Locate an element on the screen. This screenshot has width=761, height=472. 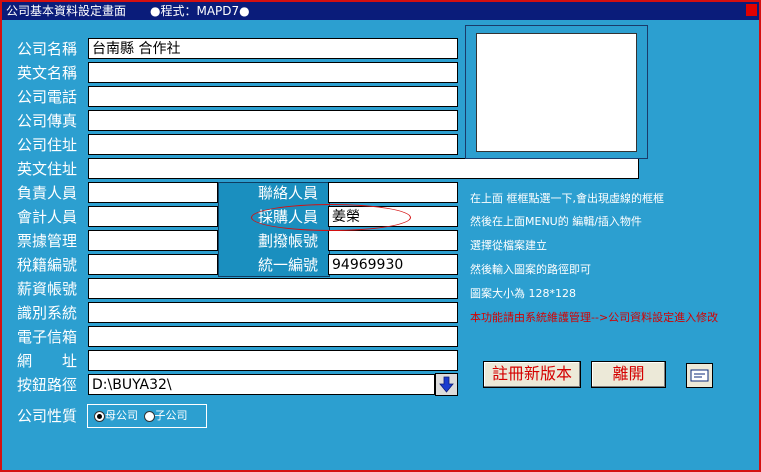
accountant-input is located at coordinates (153, 216).